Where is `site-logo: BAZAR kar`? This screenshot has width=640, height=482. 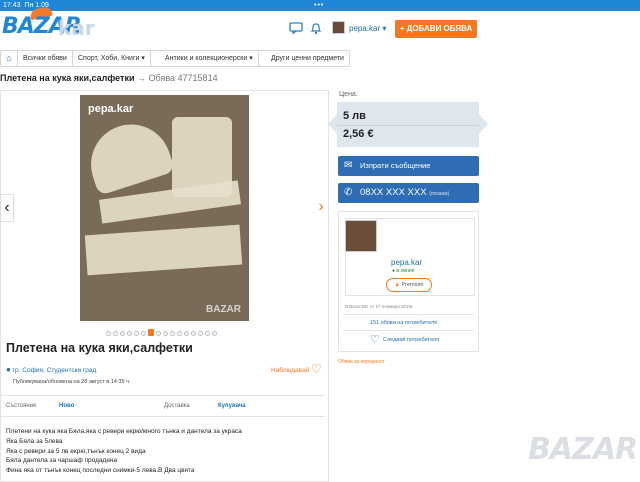 site-logo: BAZAR kar is located at coordinates (60, 22).